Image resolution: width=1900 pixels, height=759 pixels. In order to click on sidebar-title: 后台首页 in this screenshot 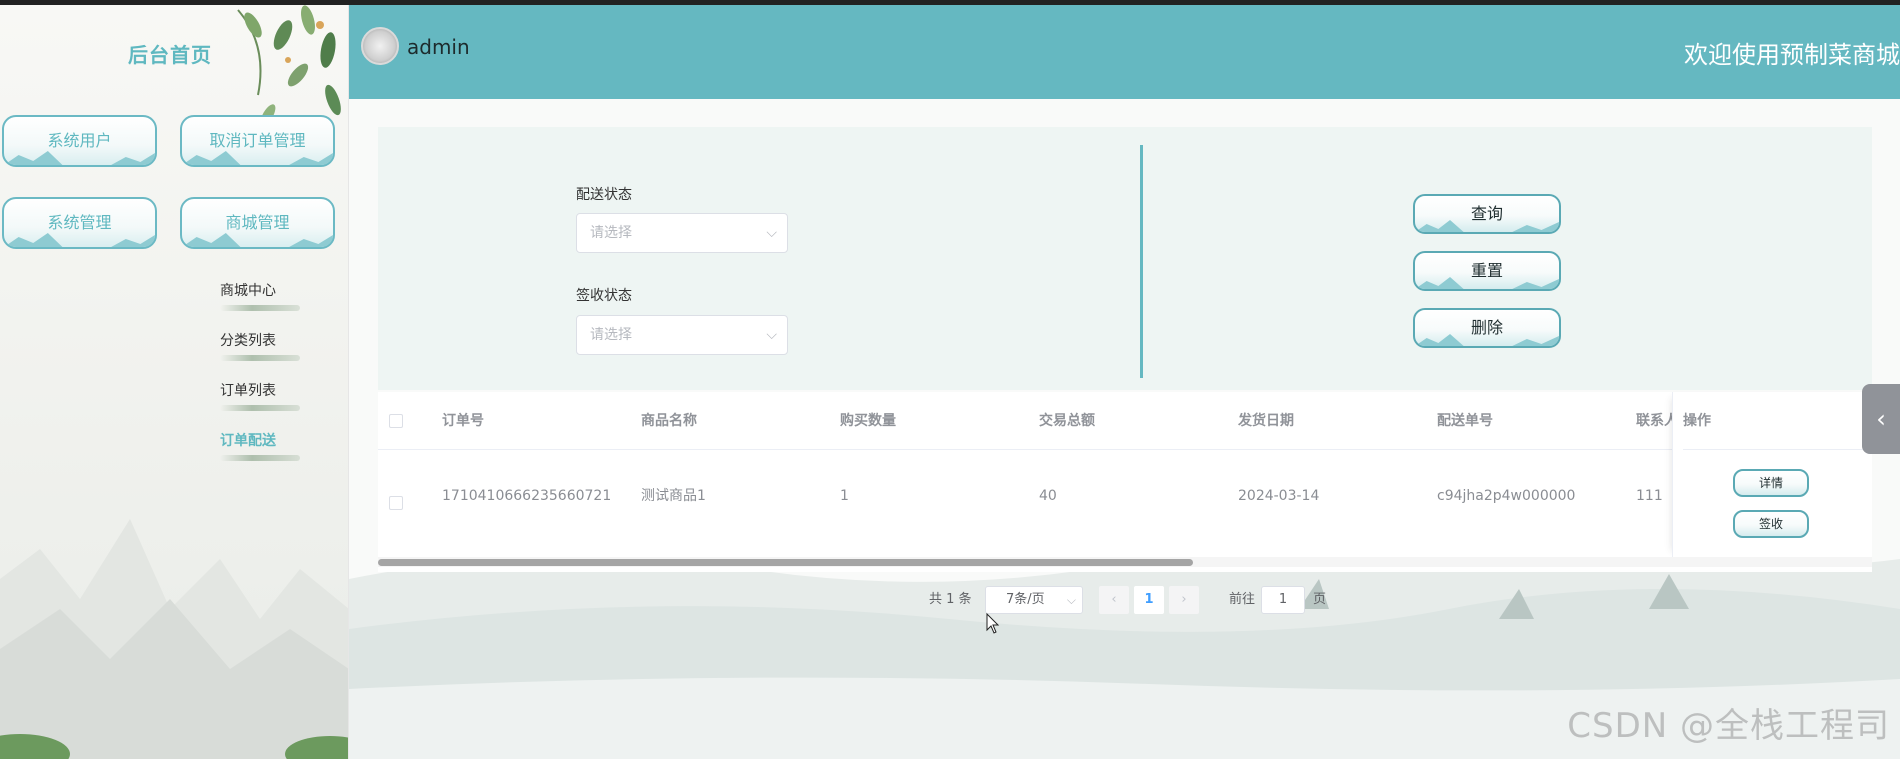, I will do `click(170, 53)`.